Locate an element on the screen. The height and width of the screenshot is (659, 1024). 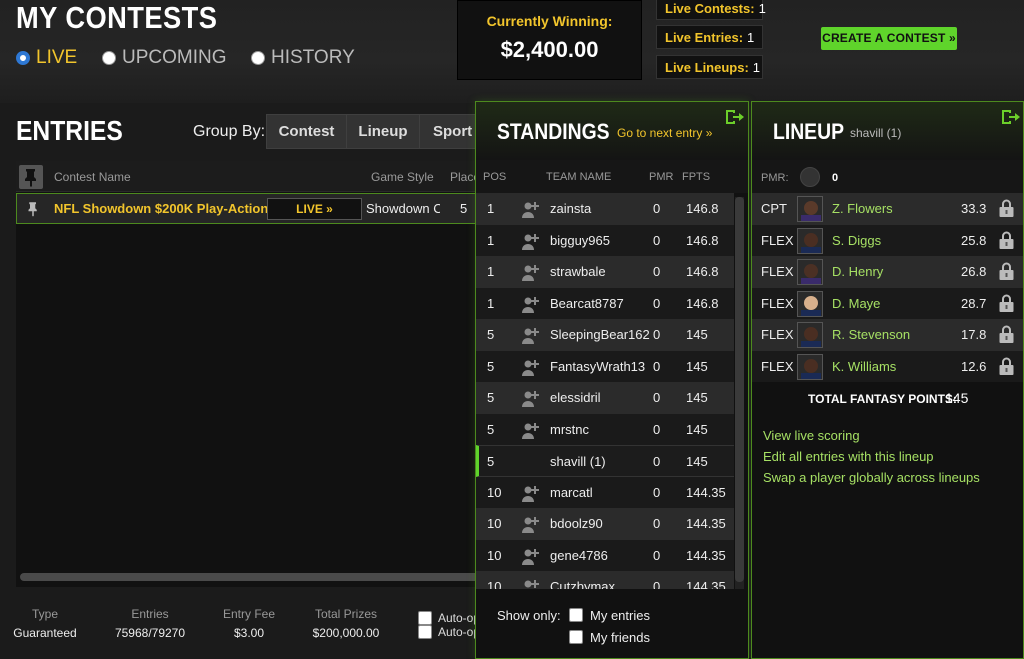
group-by-lineup-button: Lineup is located at coordinates (383, 131).